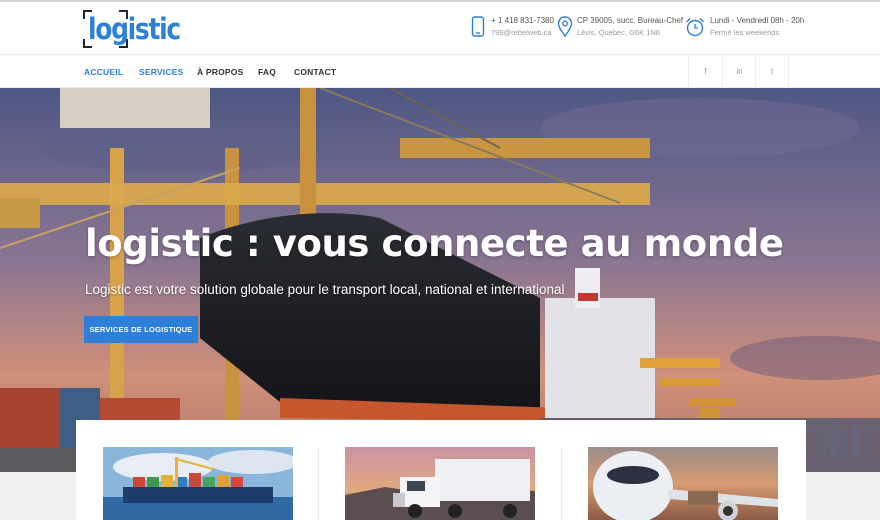  I want to click on alarm-clock-icon, so click(696, 27).